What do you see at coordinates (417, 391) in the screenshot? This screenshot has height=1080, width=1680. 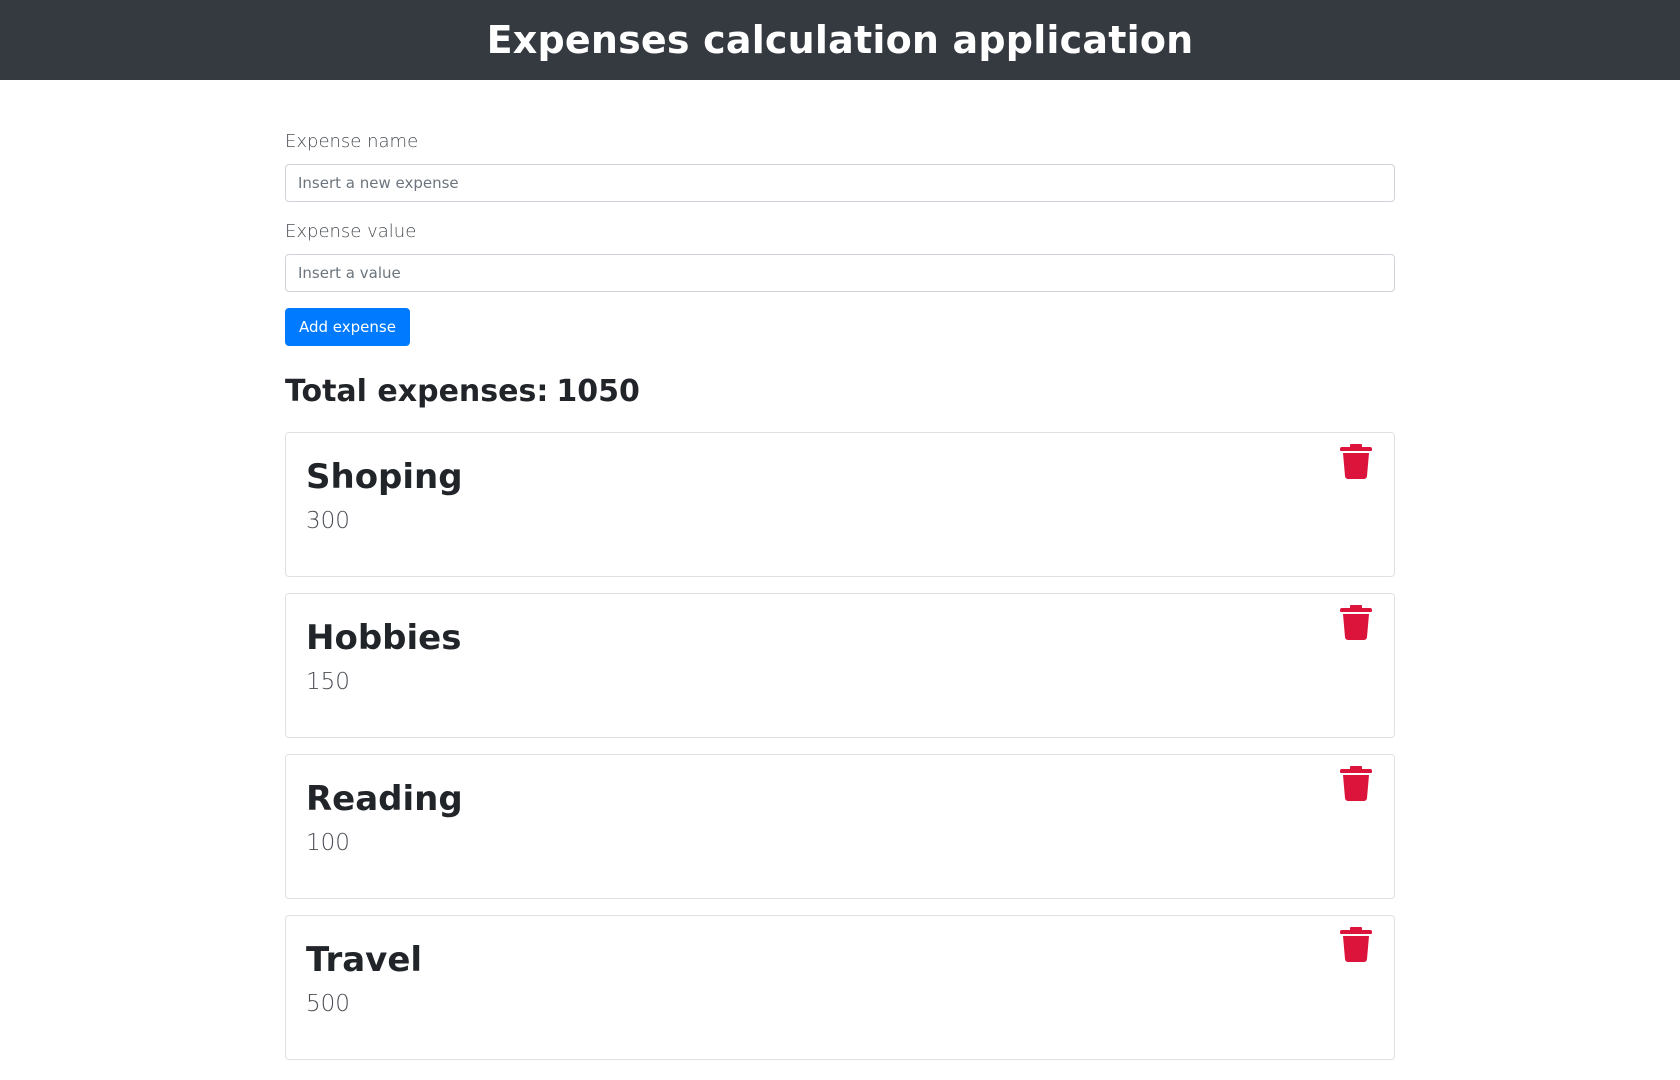 I see `total-expenses-label: Total expenses:` at bounding box center [417, 391].